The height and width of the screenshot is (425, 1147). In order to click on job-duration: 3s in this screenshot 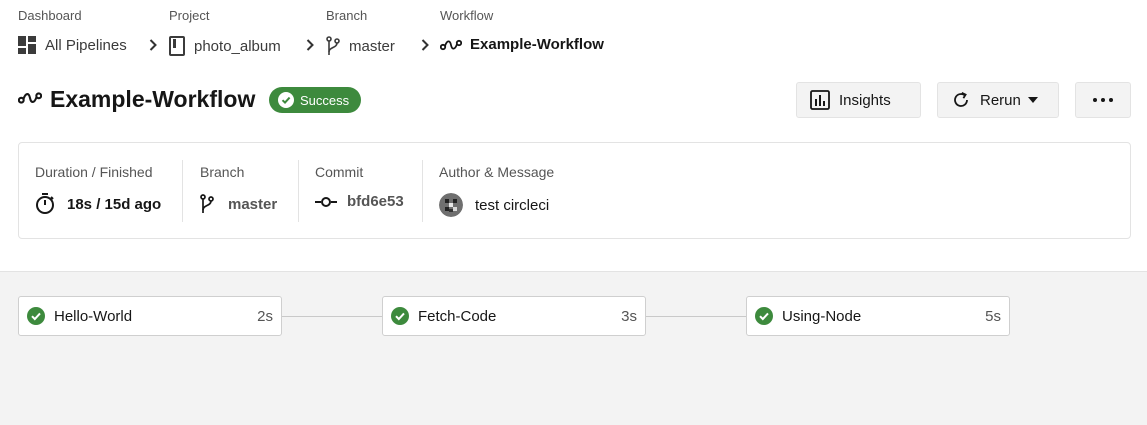, I will do `click(629, 316)`.